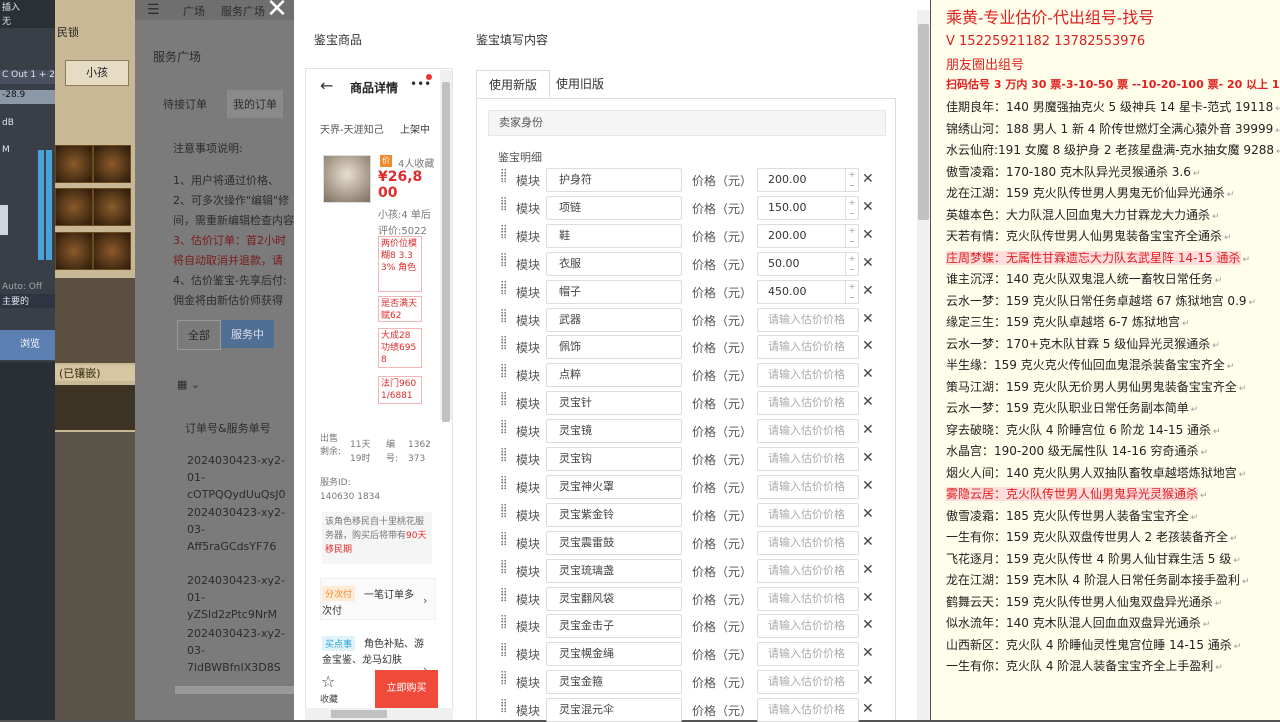 This screenshot has height=722, width=1280. What do you see at coordinates (614, 291) in the screenshot?
I see `module-name: 帽子` at bounding box center [614, 291].